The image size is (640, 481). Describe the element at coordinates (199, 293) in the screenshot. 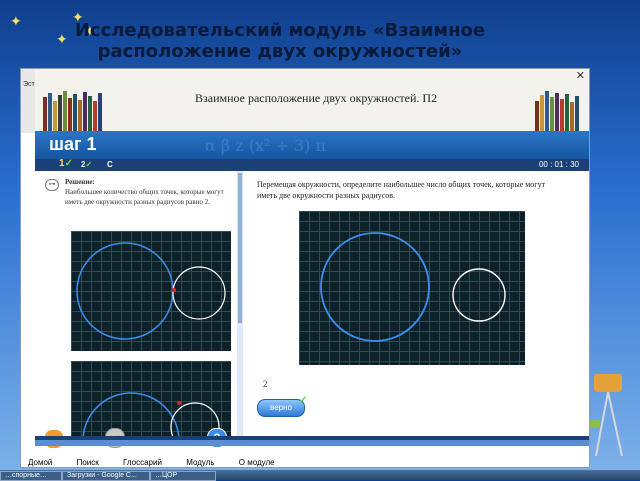

I see `white-circle` at that location.